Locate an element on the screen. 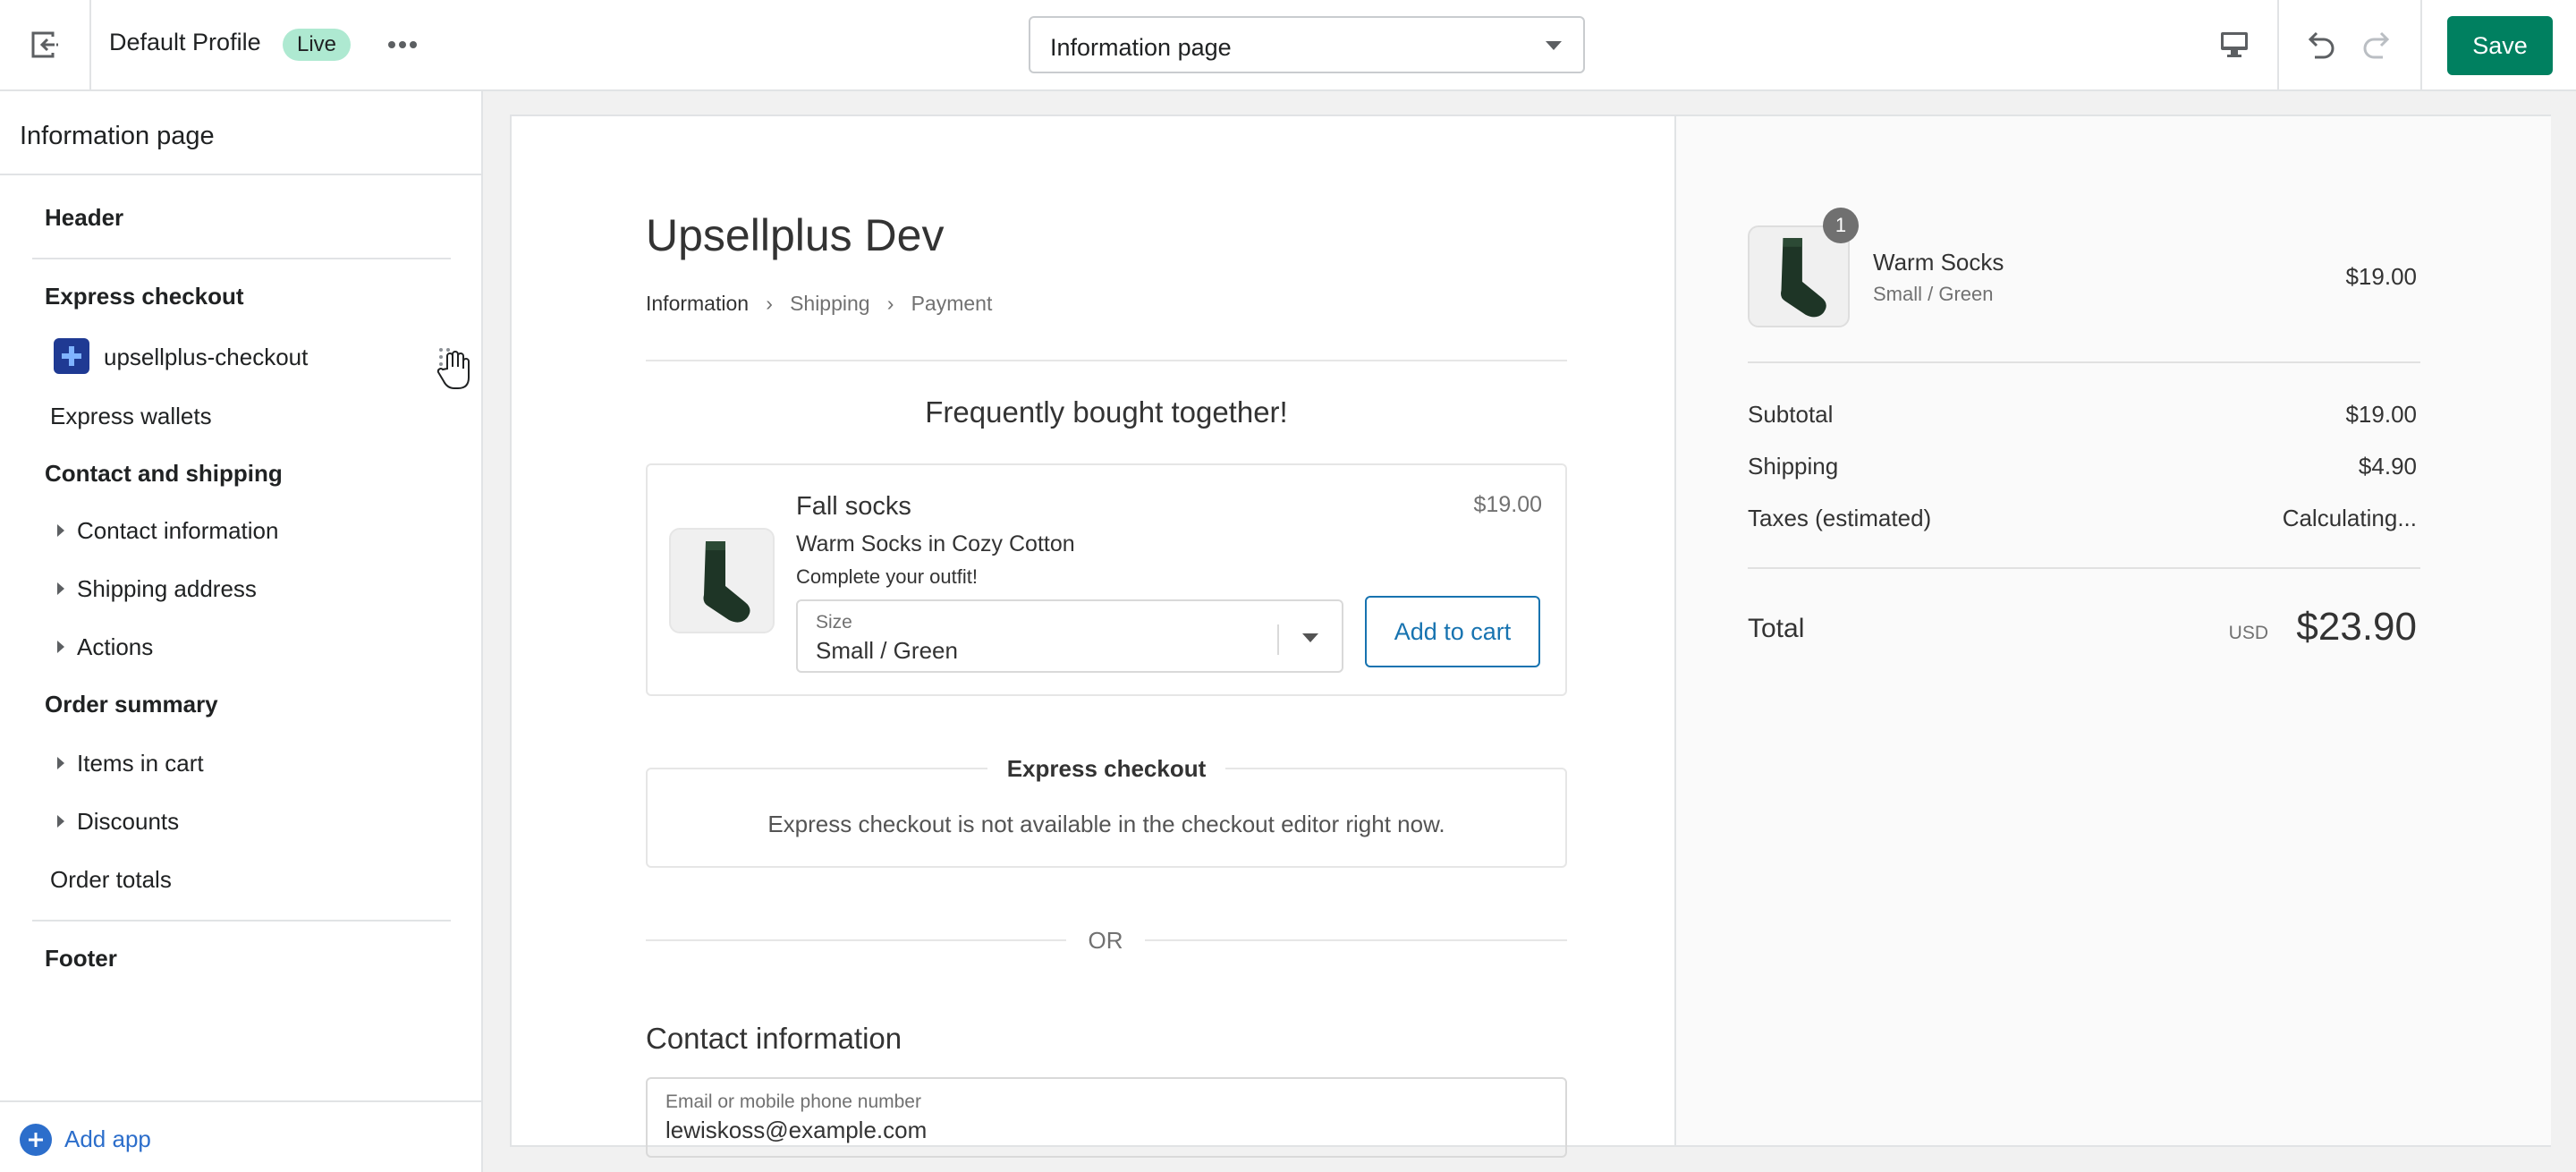  undo-icon is located at coordinates (2321, 45).